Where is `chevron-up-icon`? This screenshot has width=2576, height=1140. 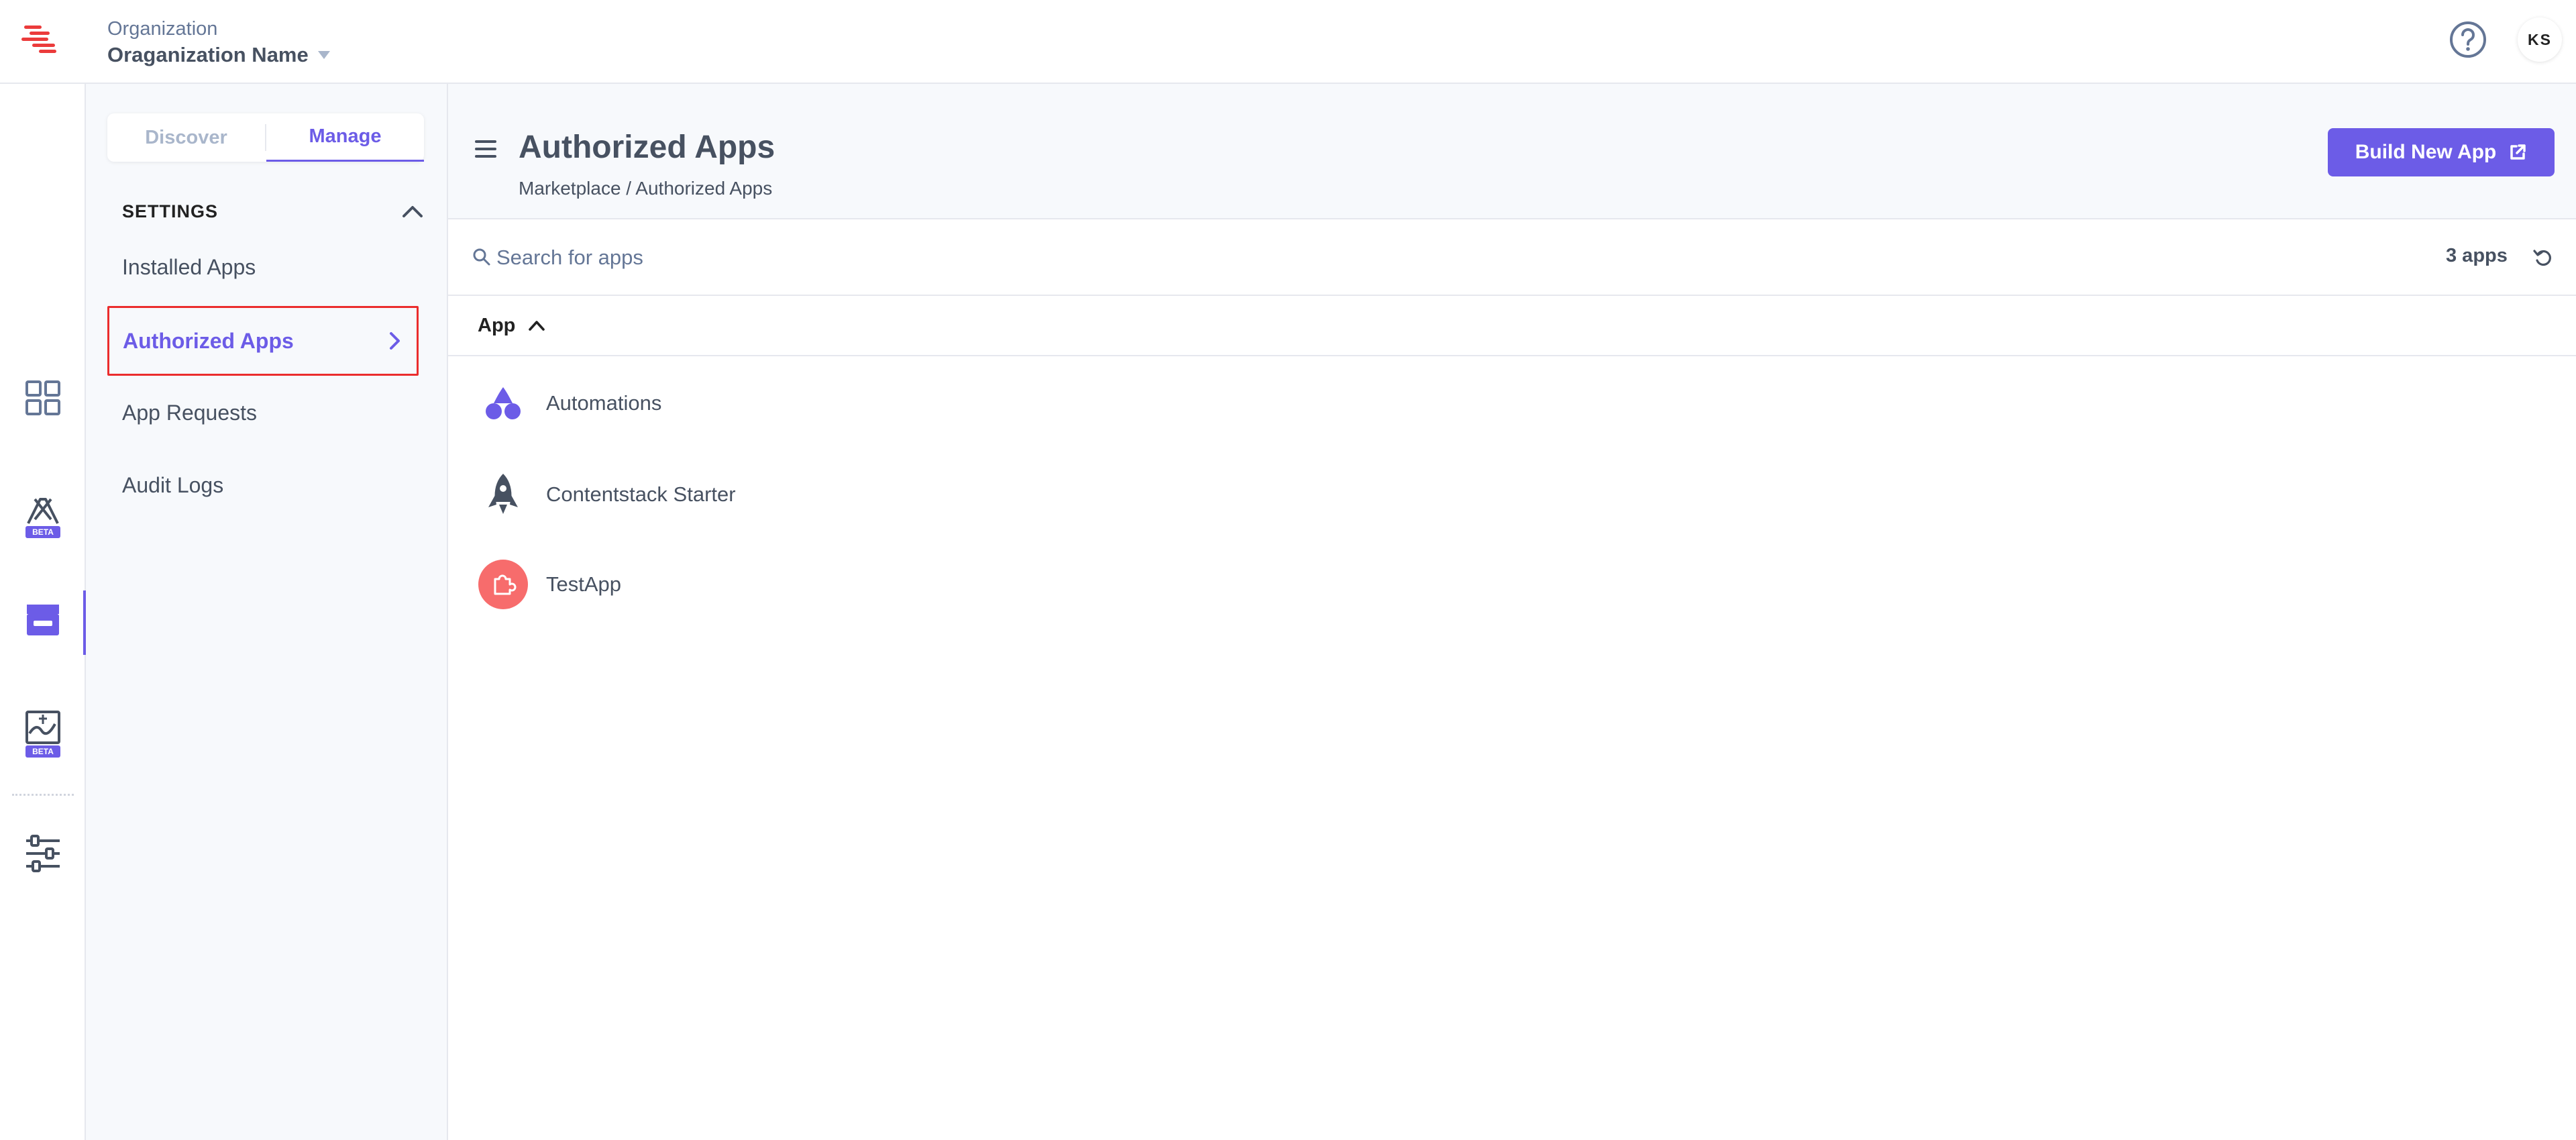 chevron-up-icon is located at coordinates (412, 211).